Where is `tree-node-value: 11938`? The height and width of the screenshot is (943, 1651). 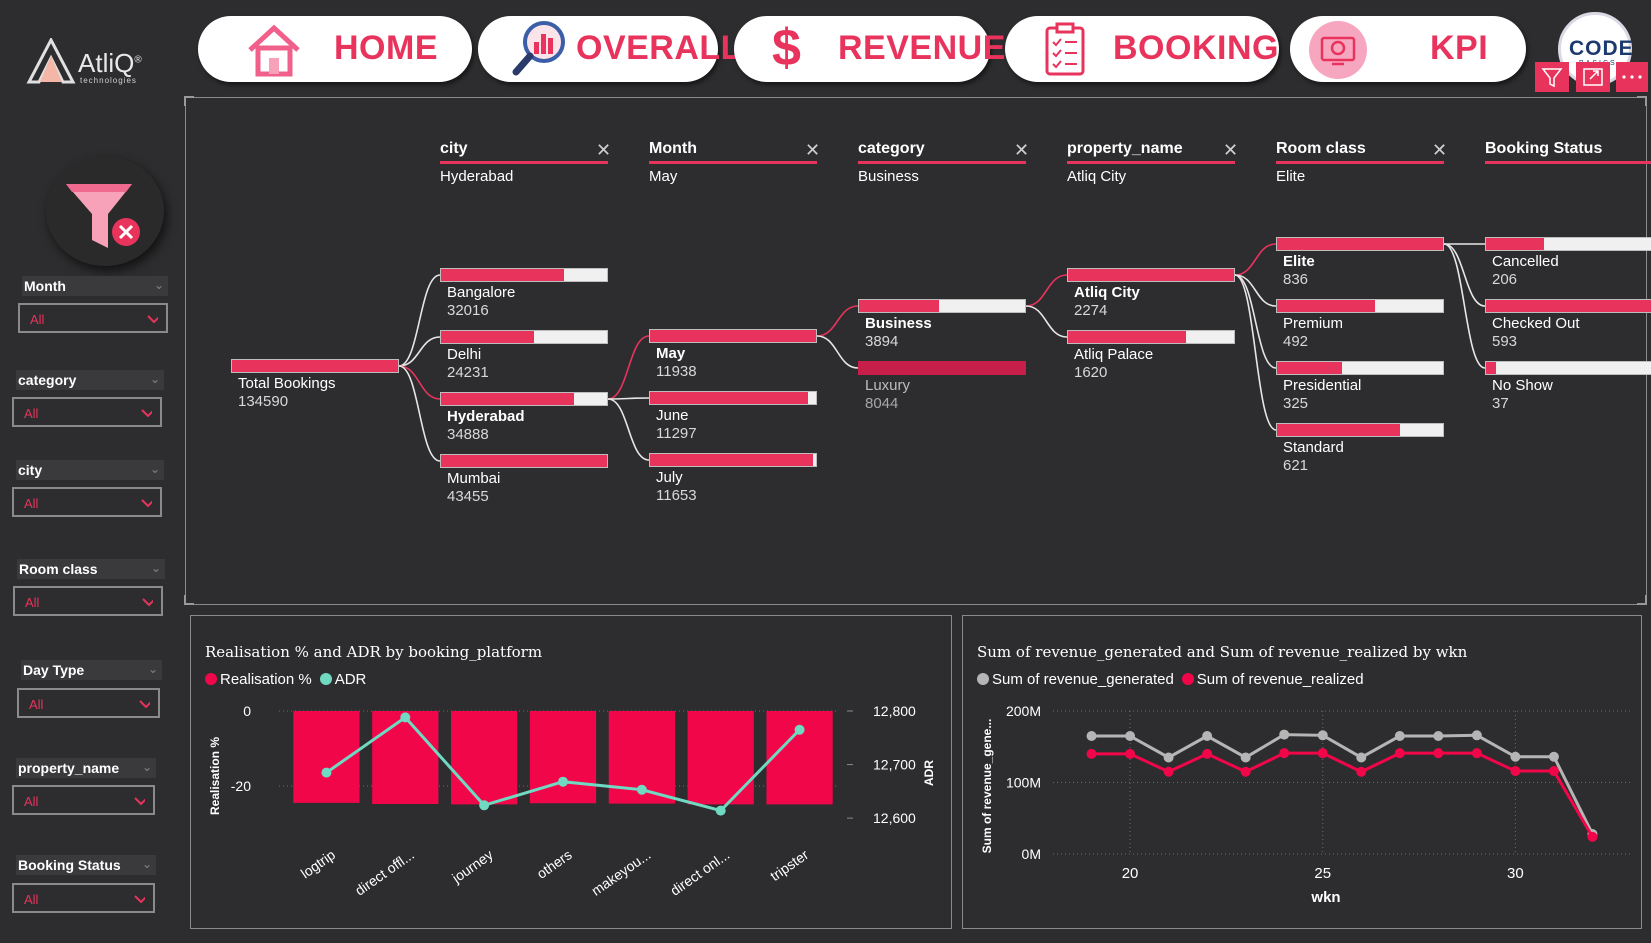
tree-node-value: 11938 is located at coordinates (676, 371).